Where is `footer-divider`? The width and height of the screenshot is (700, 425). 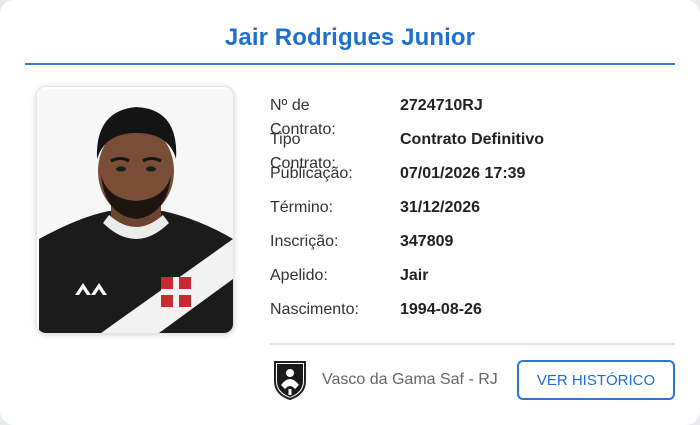 footer-divider is located at coordinates (472, 344).